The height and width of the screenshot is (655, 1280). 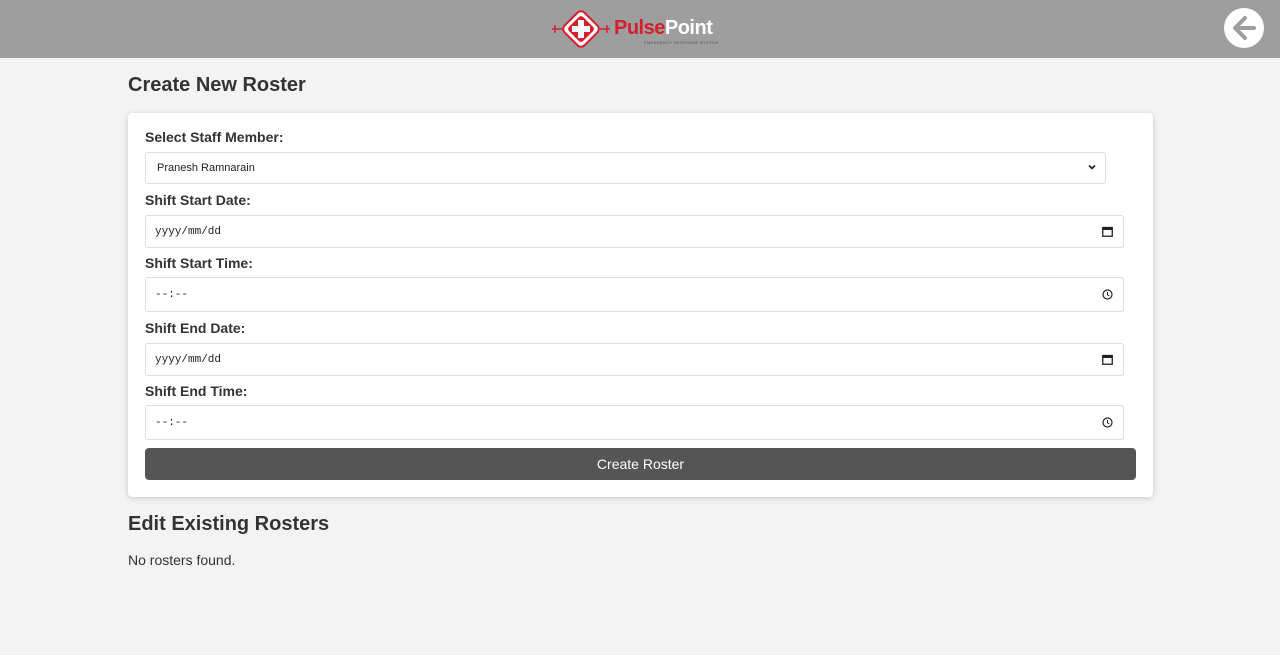 I want to click on create-roster-button: Create Roster, so click(x=640, y=464).